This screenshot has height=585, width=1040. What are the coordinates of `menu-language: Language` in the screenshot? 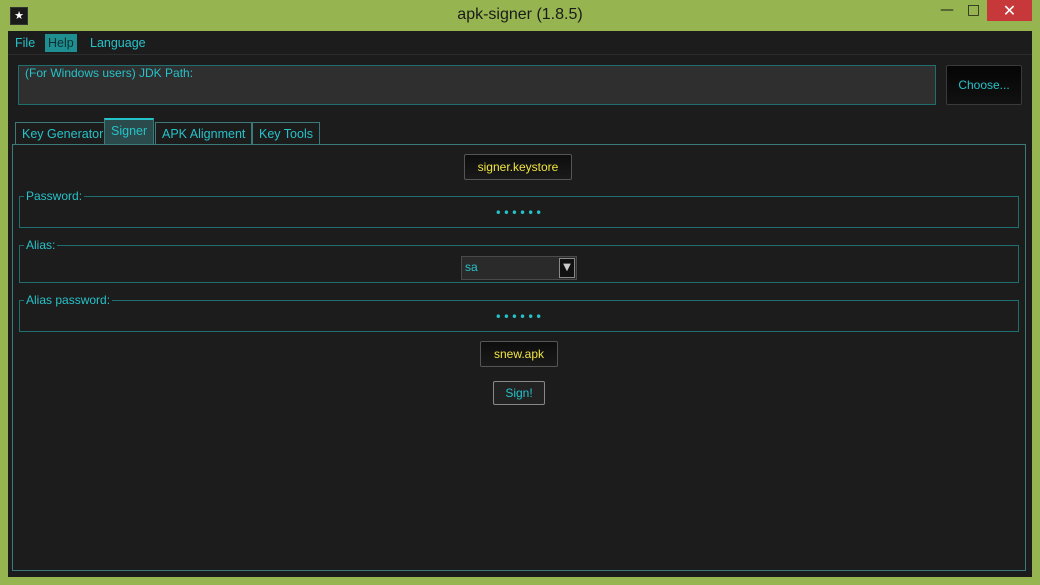 It's located at (118, 43).